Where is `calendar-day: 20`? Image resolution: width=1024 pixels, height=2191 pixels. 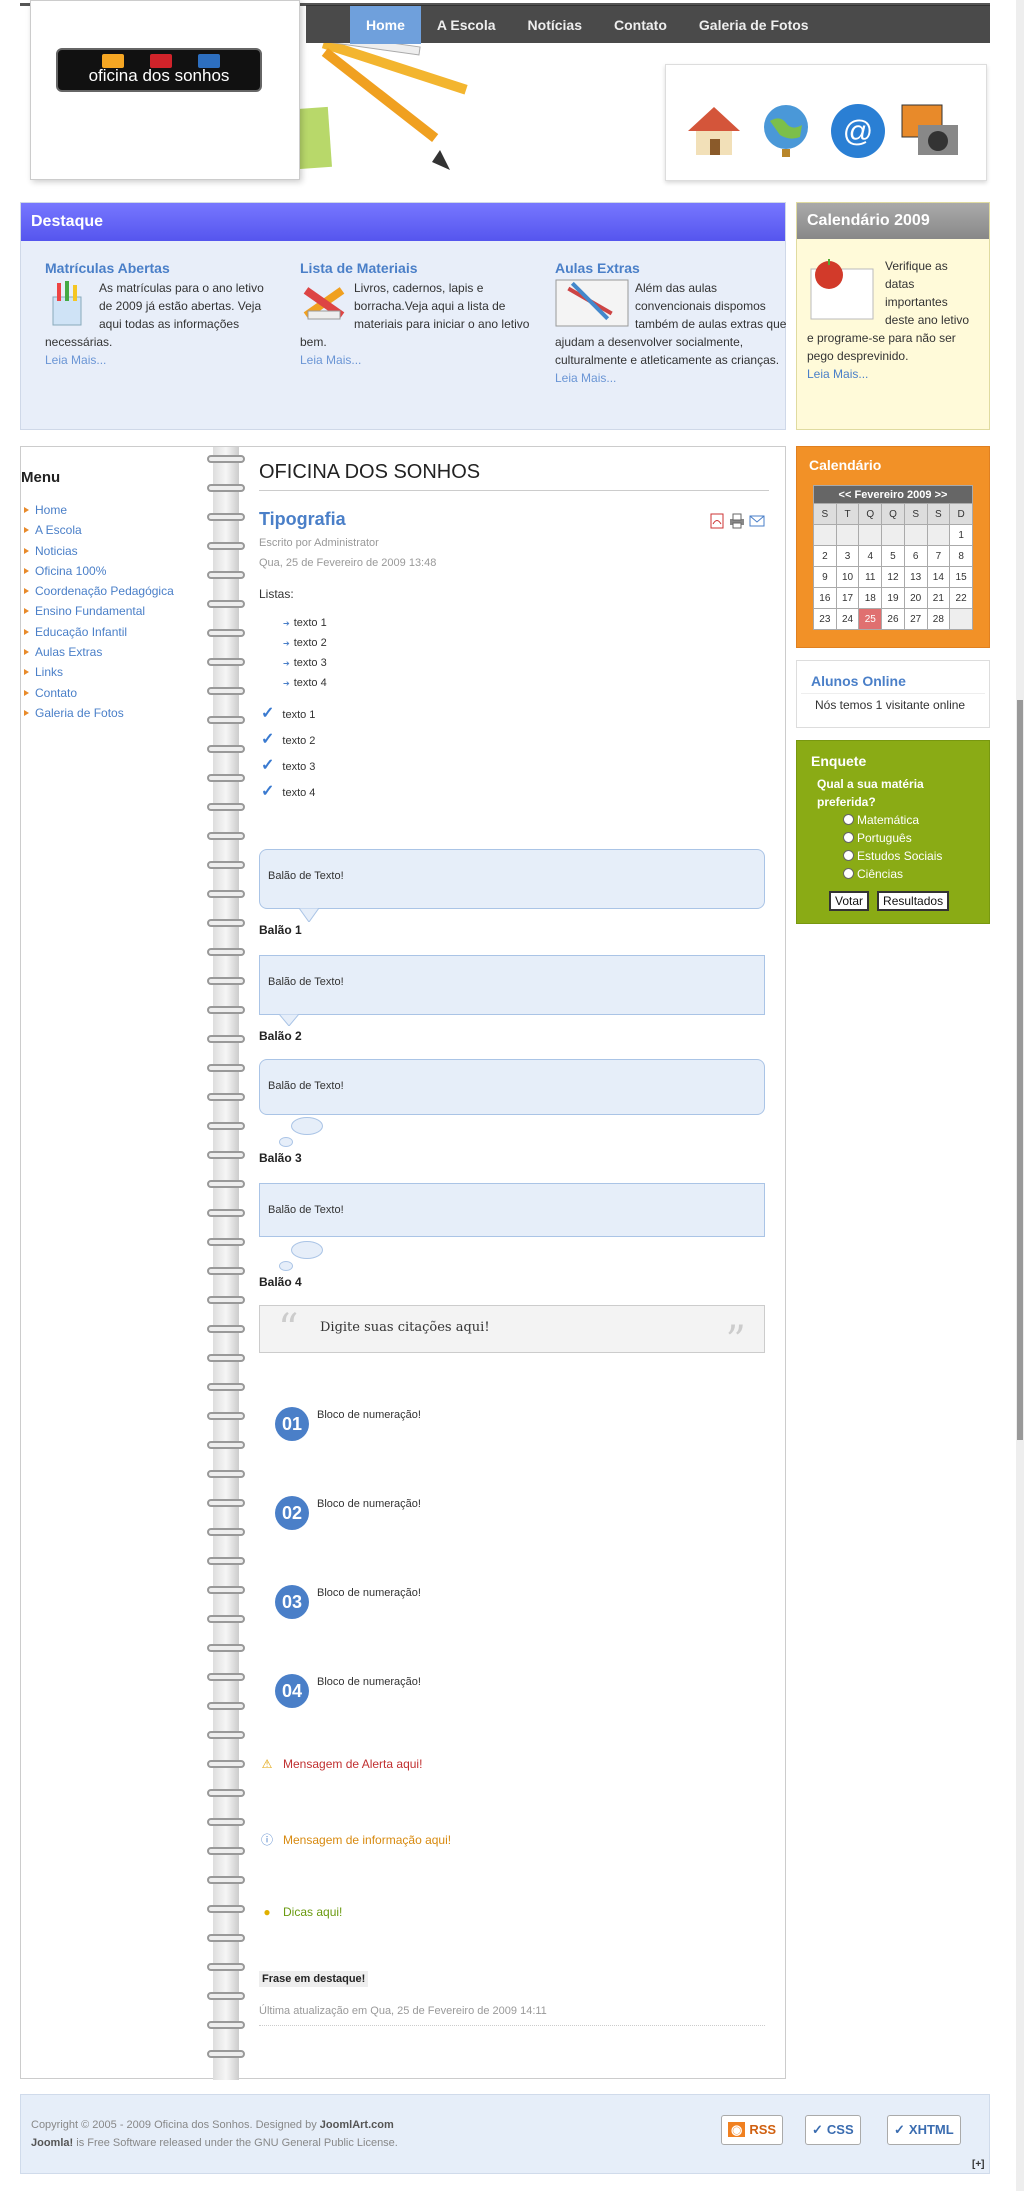
calendar-day: 20 is located at coordinates (915, 598).